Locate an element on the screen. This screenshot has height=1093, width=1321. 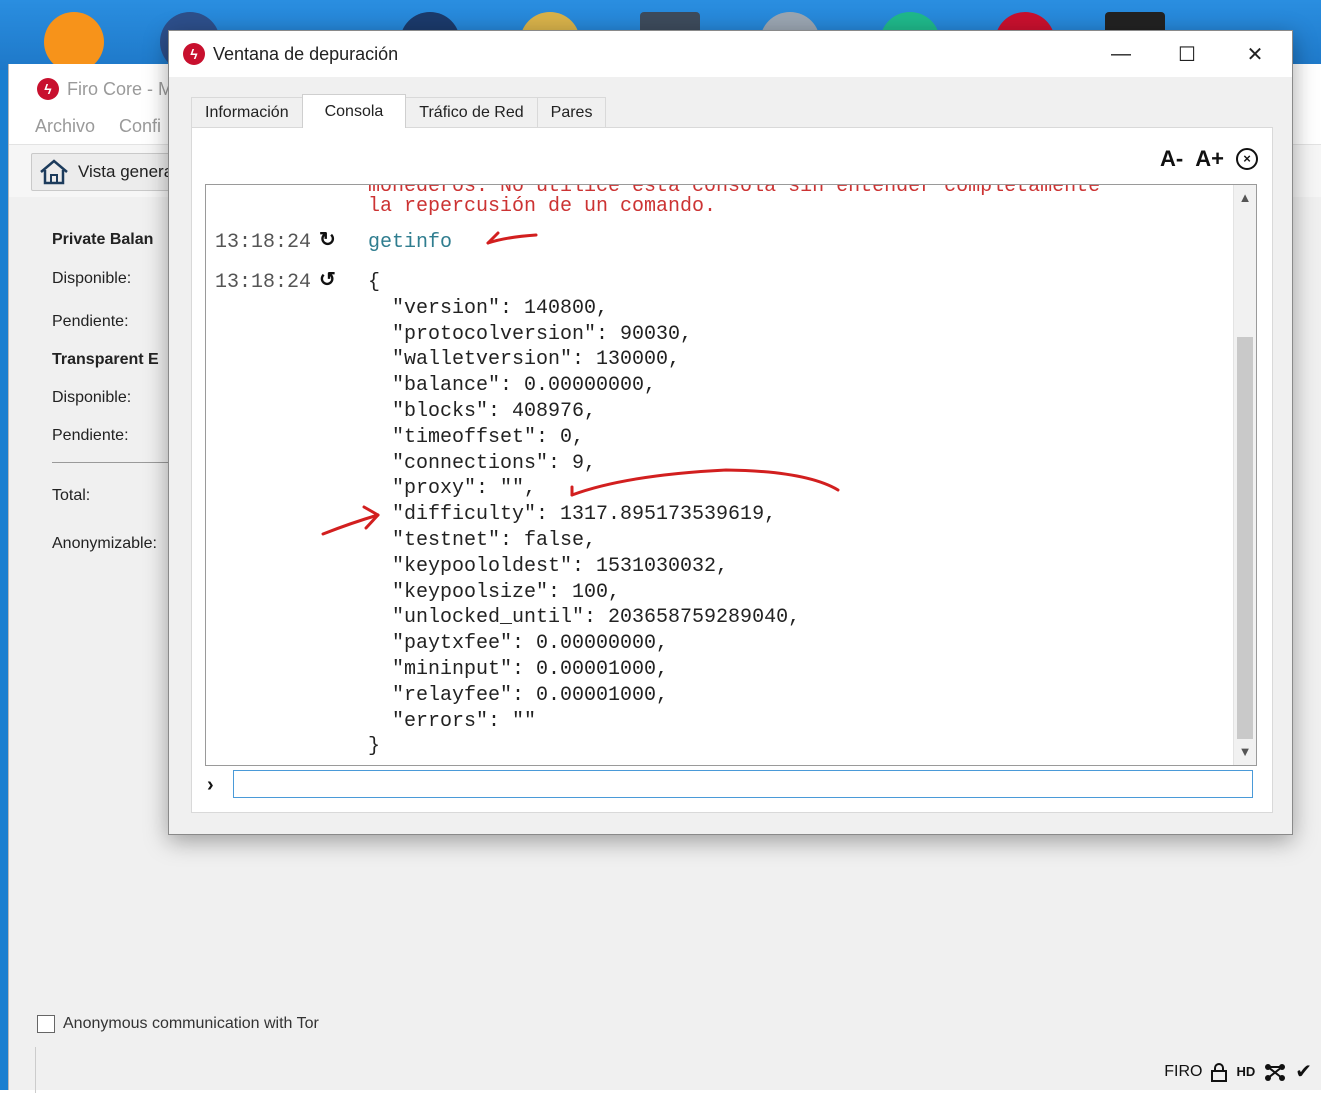
json-line: "difficulty": 1317.895173539619, is located at coordinates (572, 515).